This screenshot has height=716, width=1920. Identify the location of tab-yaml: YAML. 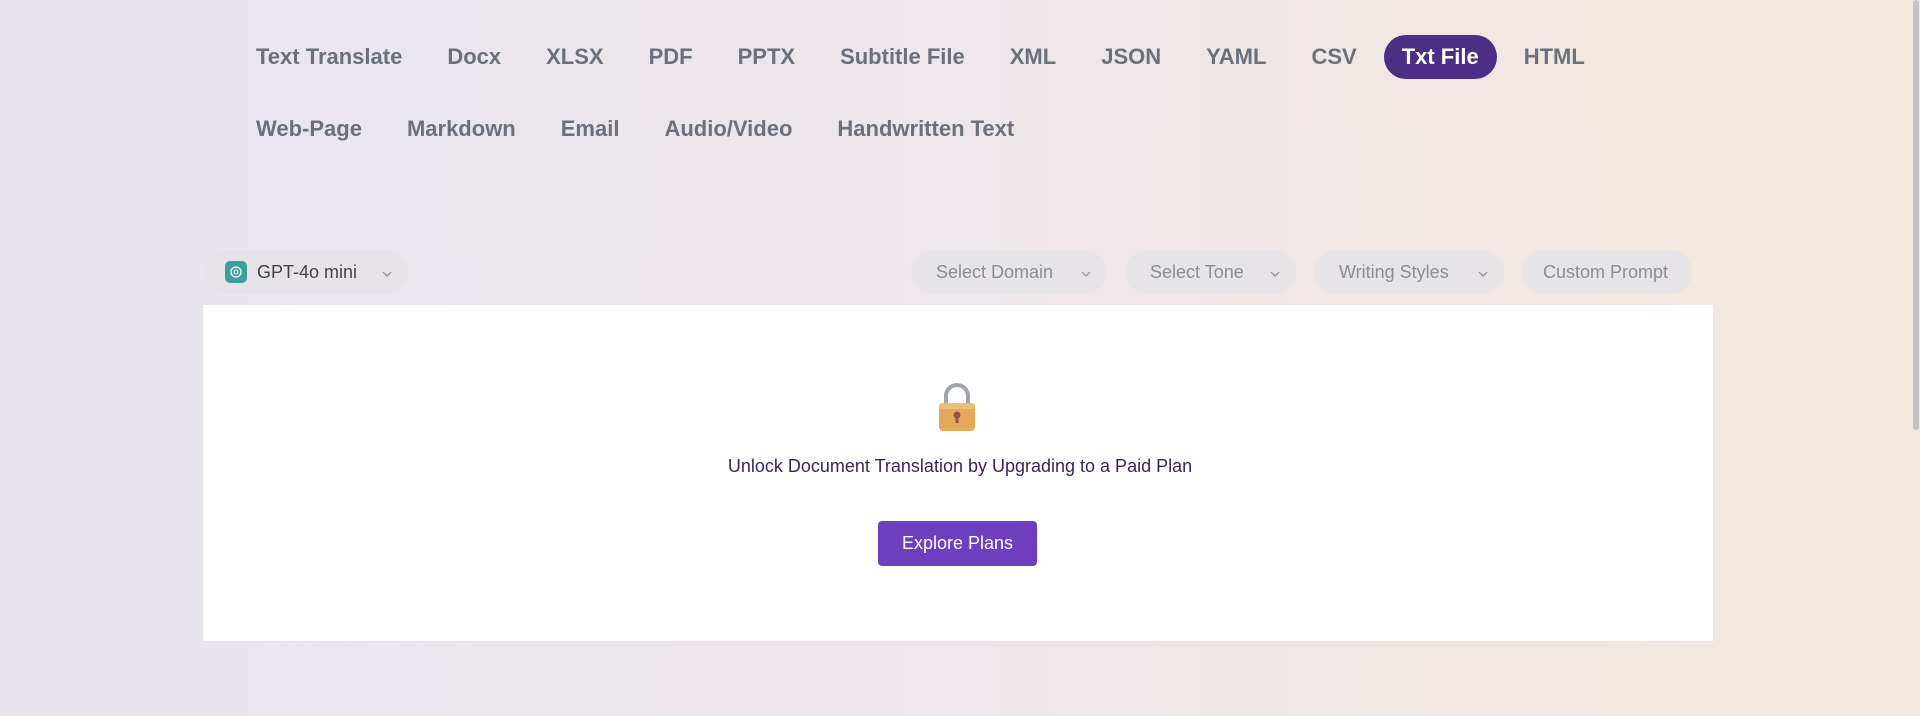
(1236, 57).